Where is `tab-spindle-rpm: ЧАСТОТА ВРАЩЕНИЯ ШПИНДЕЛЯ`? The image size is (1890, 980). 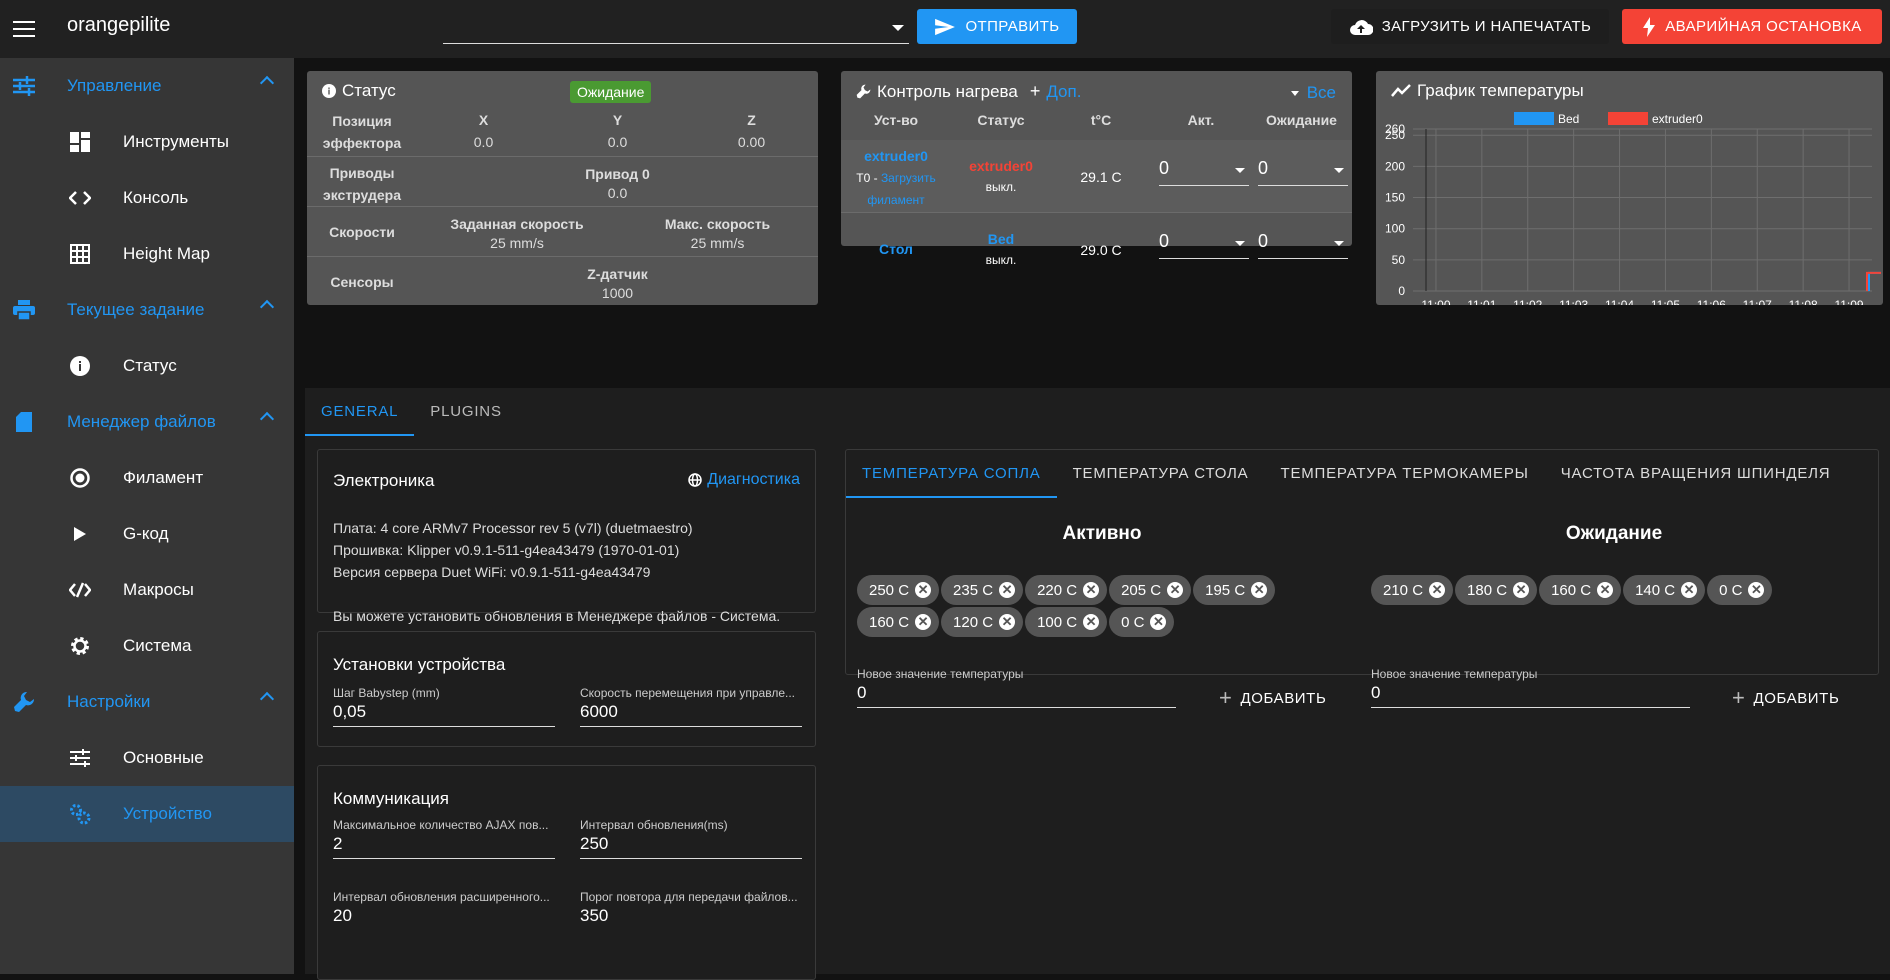 tab-spindle-rpm: ЧАСТОТА ВРАЩЕНИЯ ШПИНДЕЛЯ is located at coordinates (1696, 474).